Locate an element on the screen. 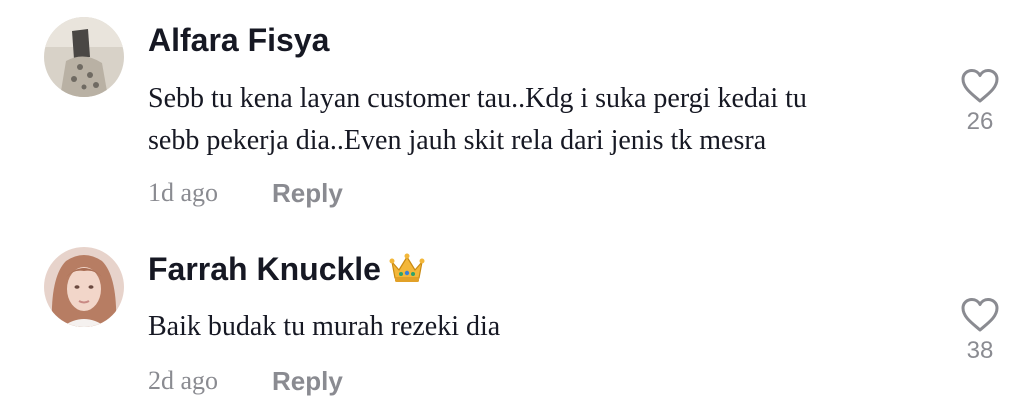 The width and height of the screenshot is (1028, 408). username: Farrah Knuckle is located at coordinates (286, 271).